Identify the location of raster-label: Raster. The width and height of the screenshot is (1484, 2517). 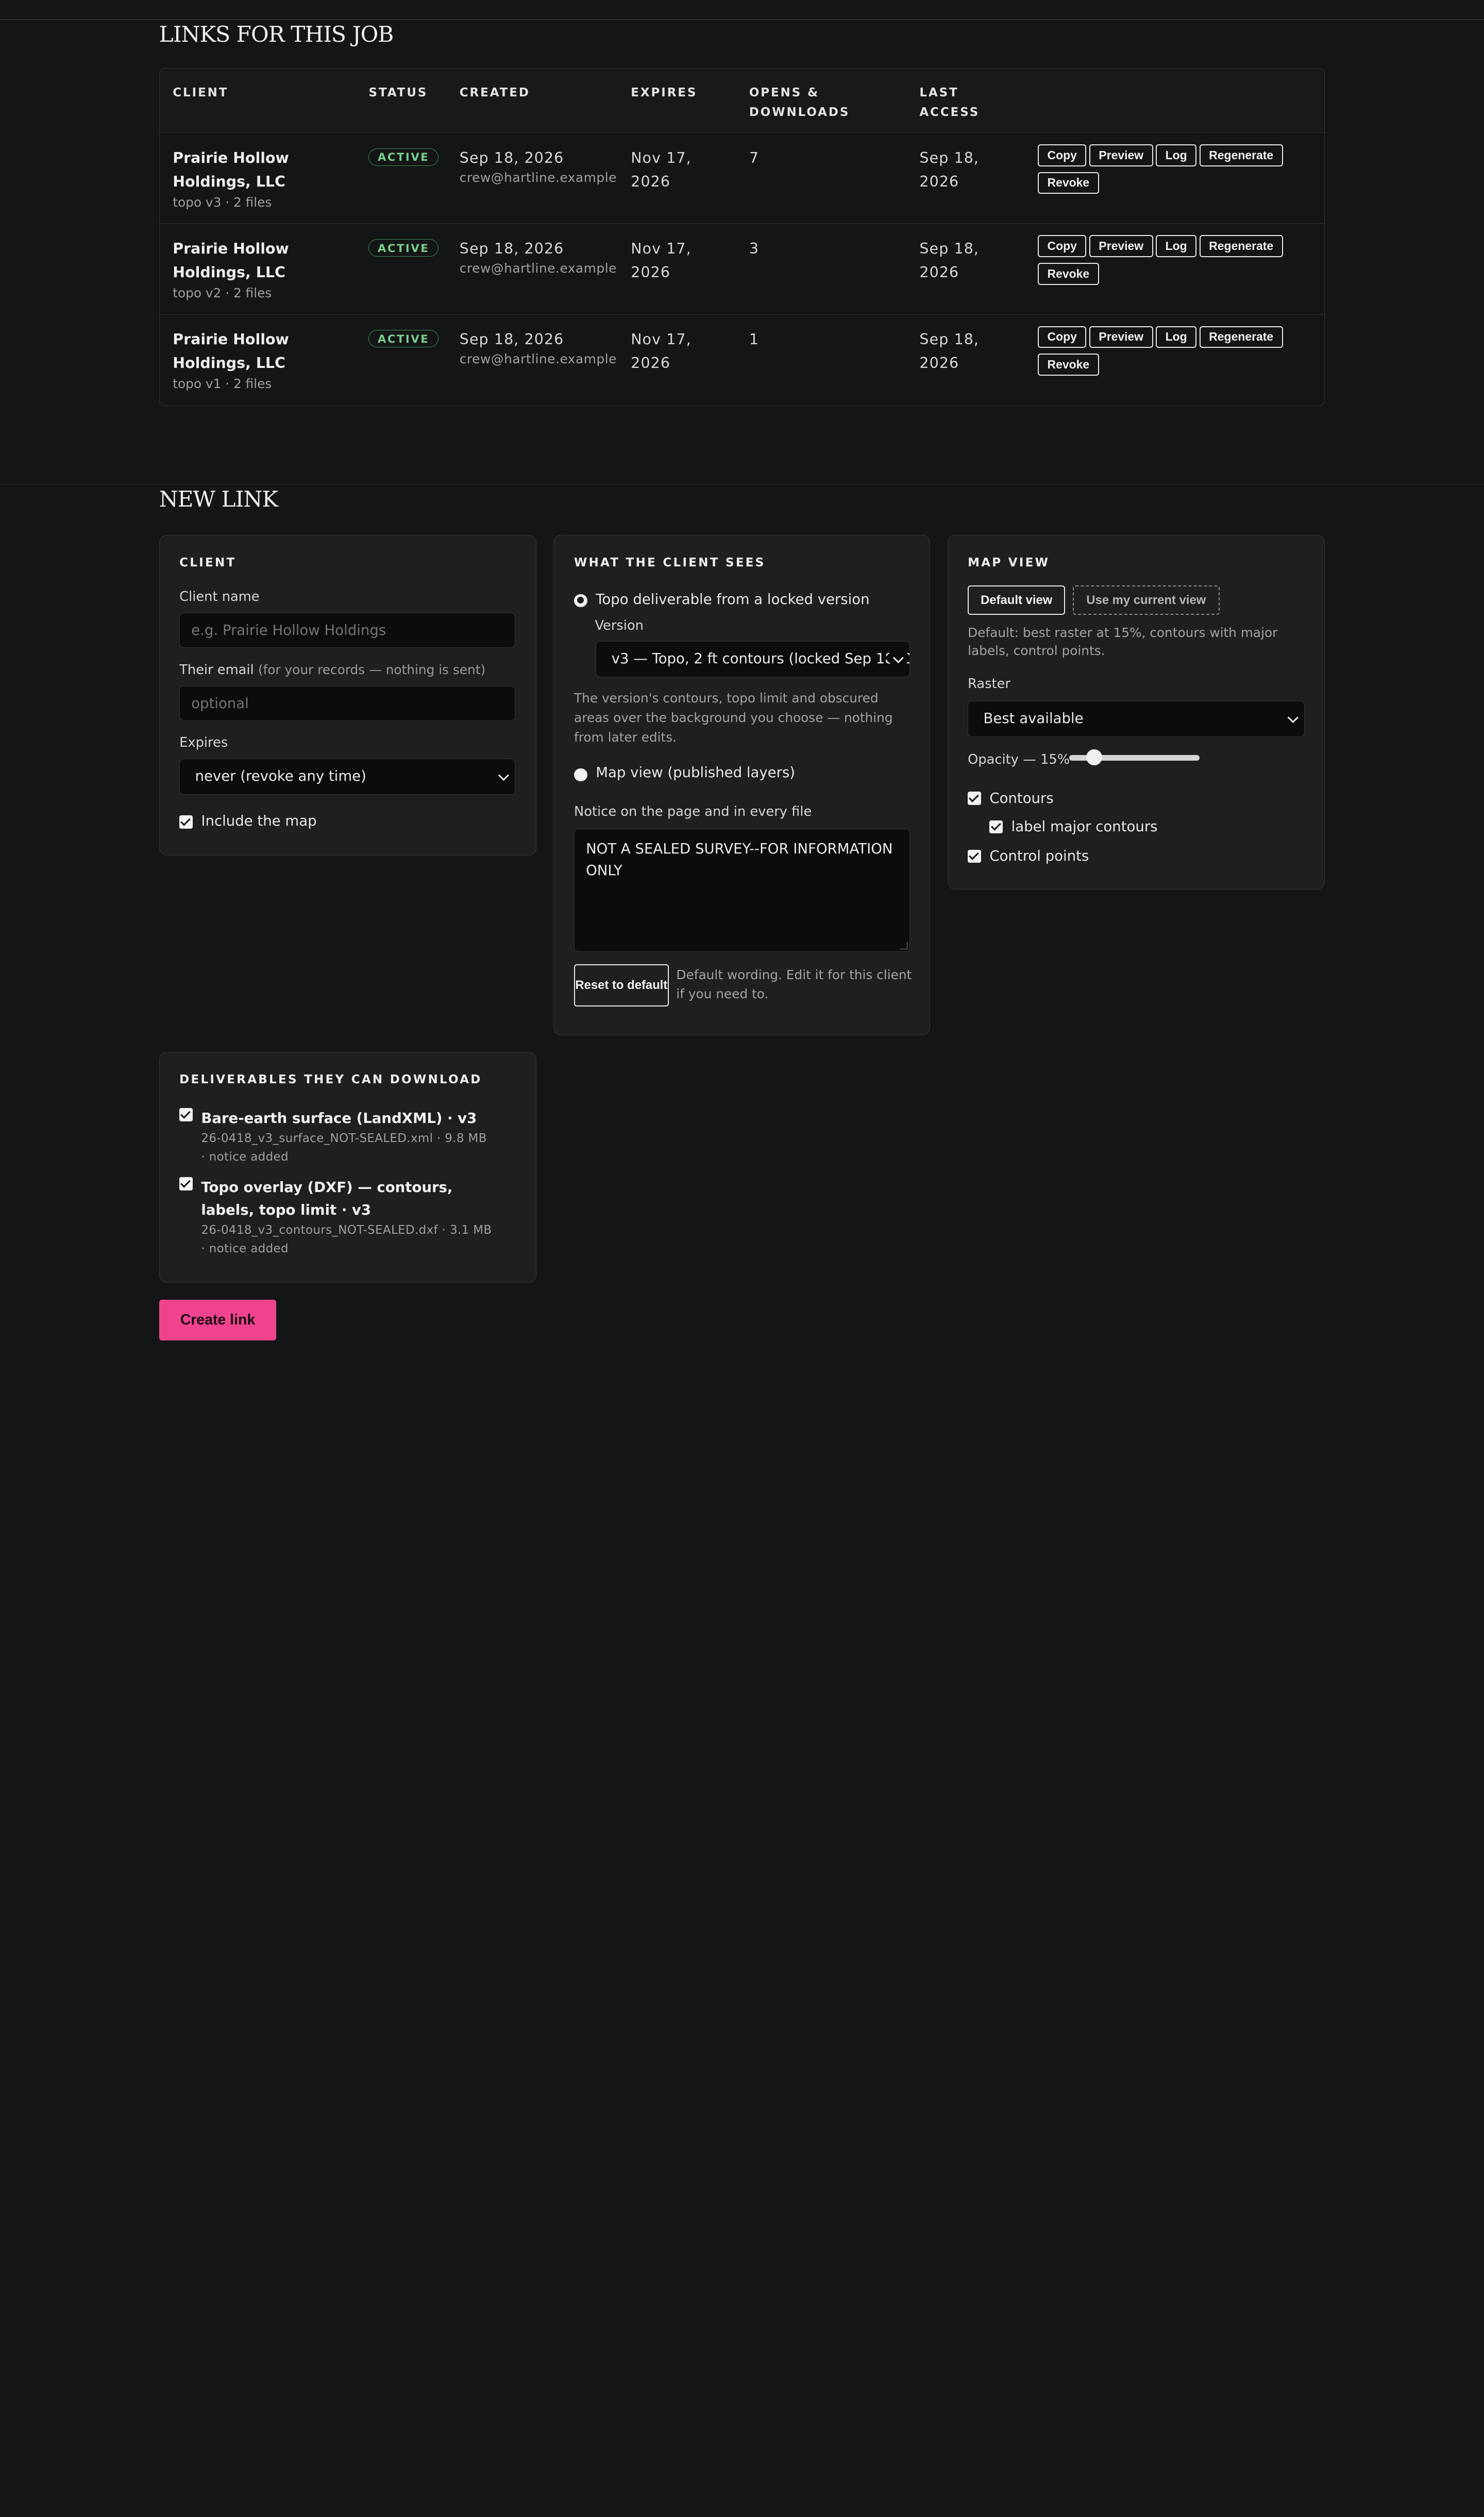
(989, 684).